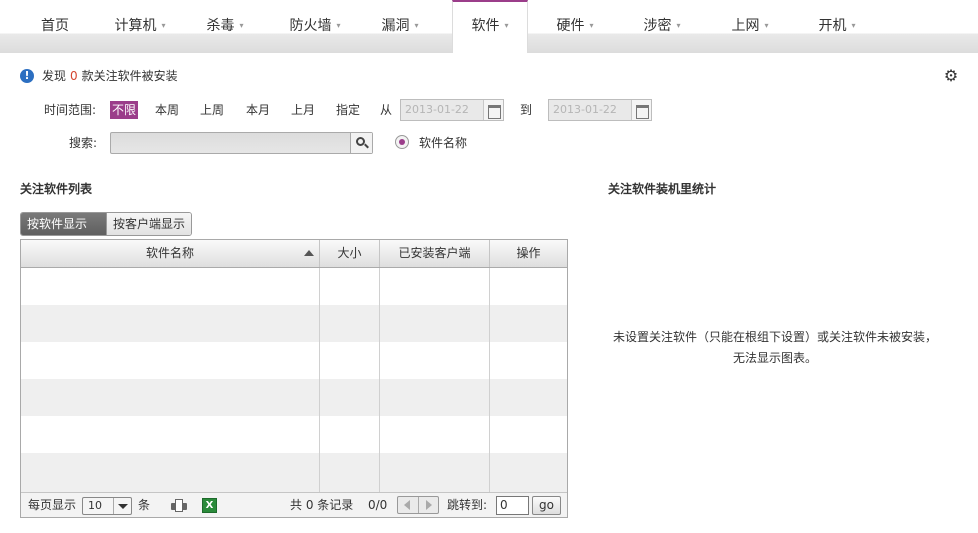 The width and height of the screenshot is (978, 533). I want to click on nav-label: 计算机, so click(135, 26).